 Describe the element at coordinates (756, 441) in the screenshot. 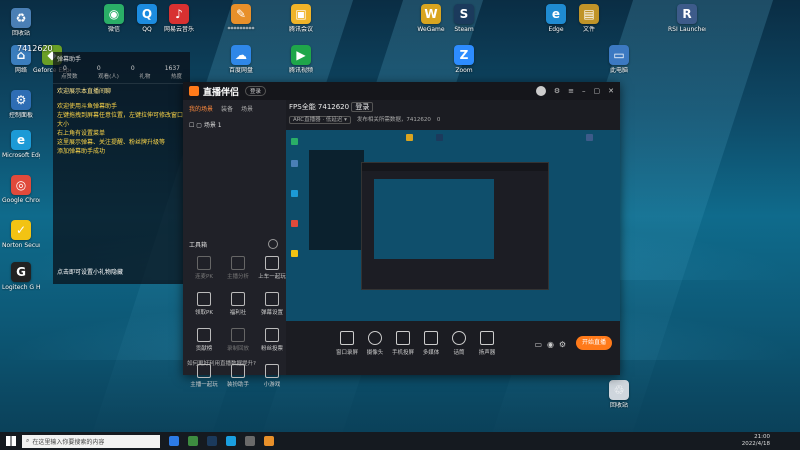

I see `system-clock: 21:00 2022/4/18` at that location.